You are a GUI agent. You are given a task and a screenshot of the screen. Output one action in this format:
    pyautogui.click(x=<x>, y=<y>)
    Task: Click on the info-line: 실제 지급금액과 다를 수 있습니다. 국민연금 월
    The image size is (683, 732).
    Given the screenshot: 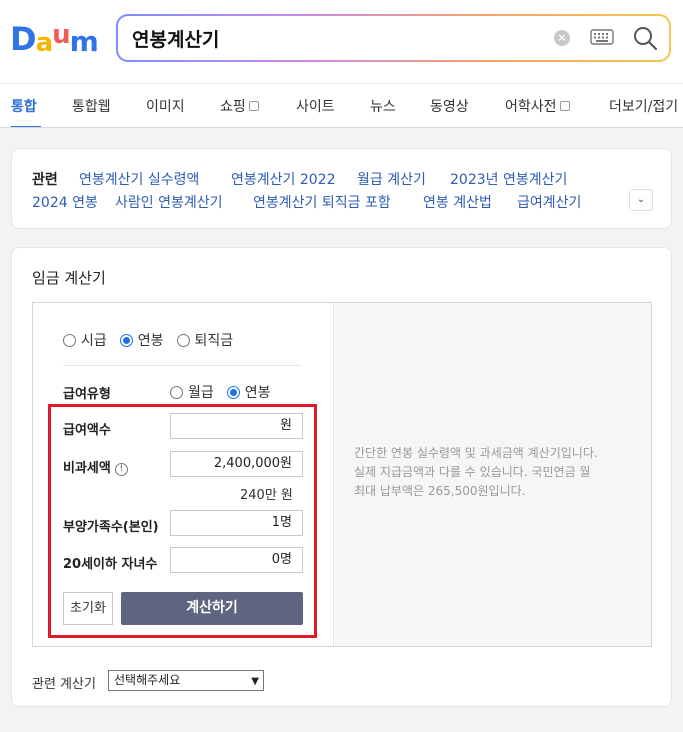 What is the action you would take?
    pyautogui.click(x=472, y=472)
    